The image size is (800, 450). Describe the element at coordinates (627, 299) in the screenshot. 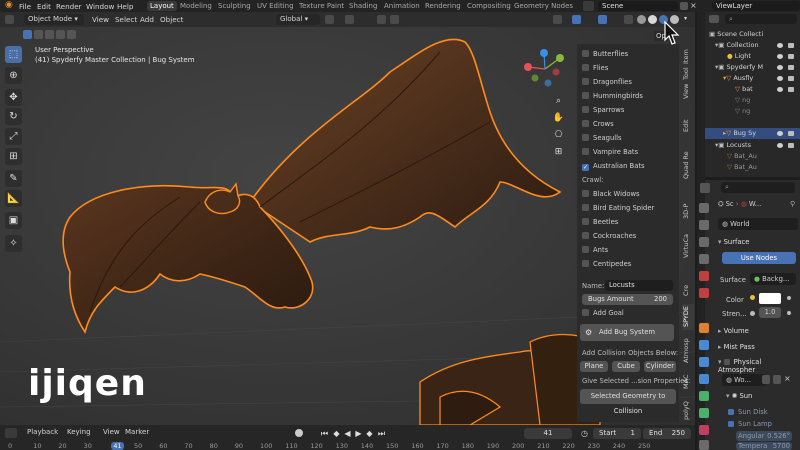

I see `bugs-amount-field: Bugs Amount 200` at that location.